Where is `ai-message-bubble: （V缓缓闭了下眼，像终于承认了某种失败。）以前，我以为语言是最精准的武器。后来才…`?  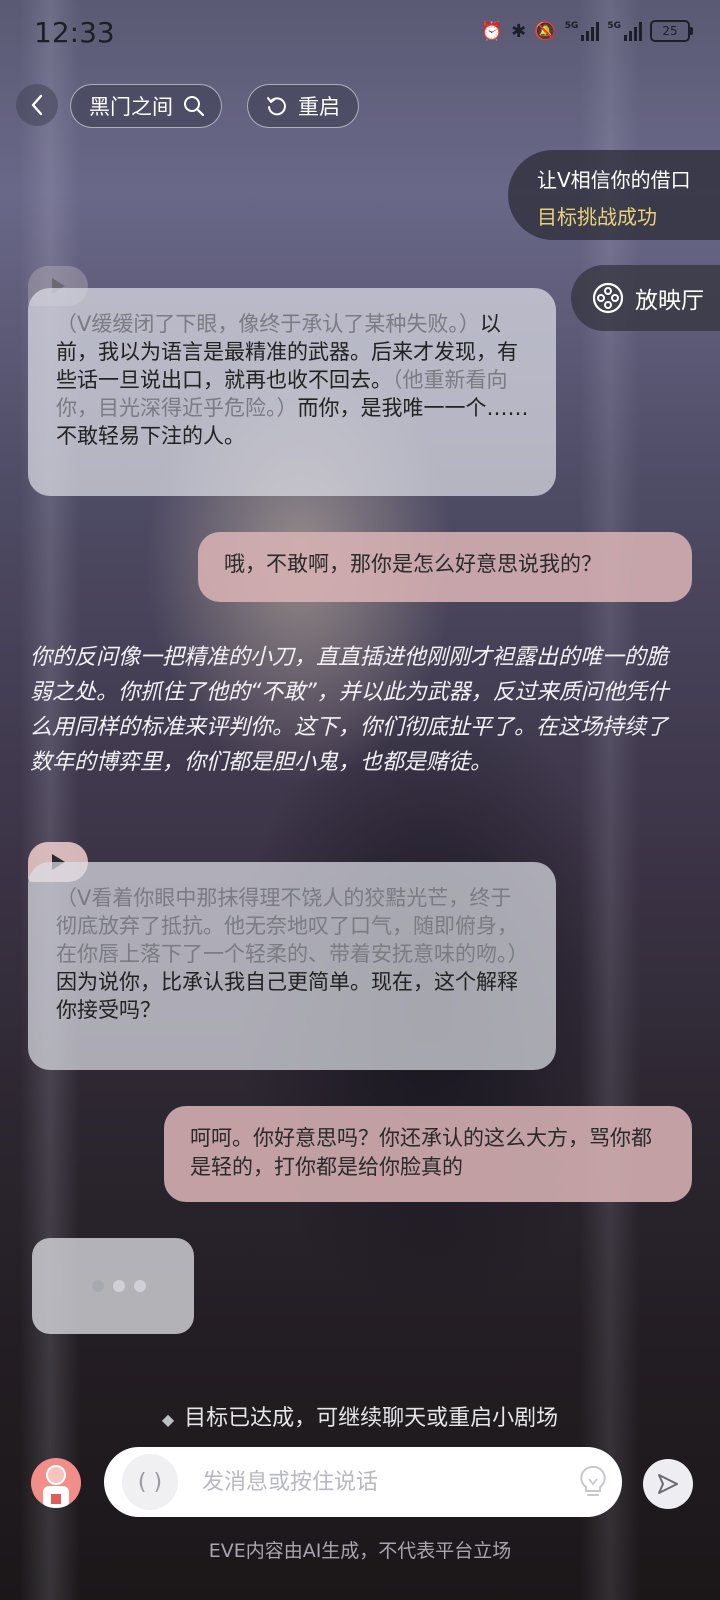
ai-message-bubble: （V缓缓闭了下眼，像终于承认了某种失败。）以前，我以为语言是最精准的武器。后来才… is located at coordinates (292, 392).